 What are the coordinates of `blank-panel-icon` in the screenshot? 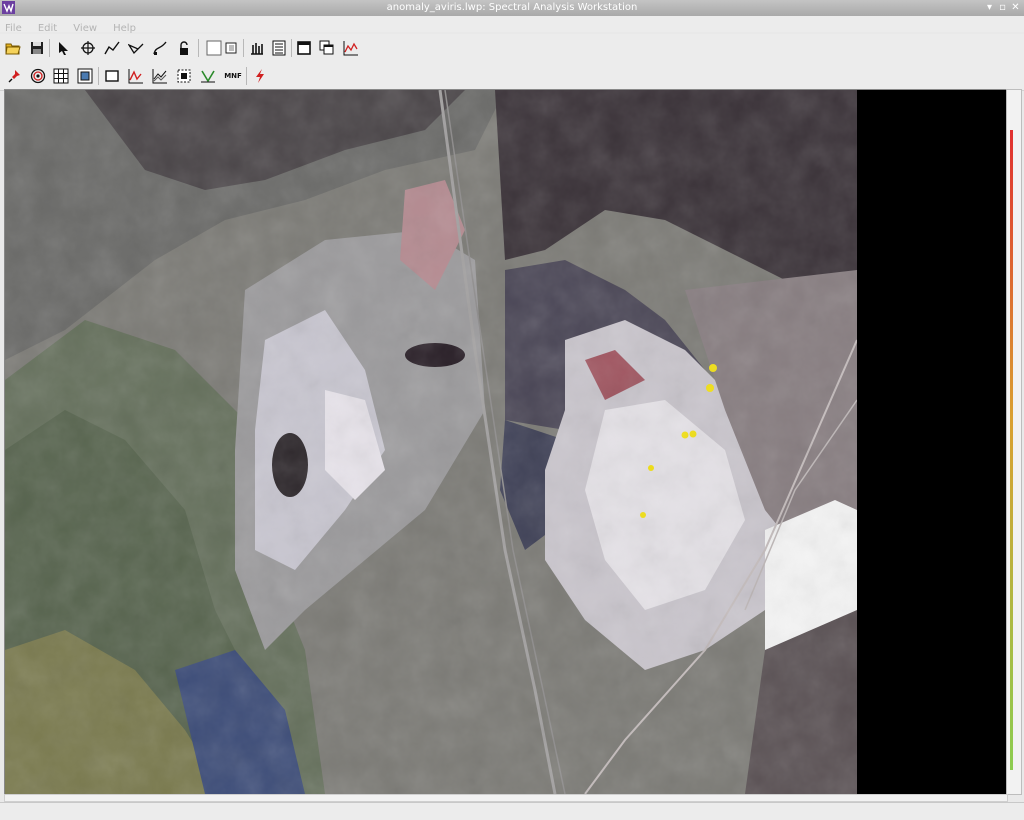 It's located at (214, 48).